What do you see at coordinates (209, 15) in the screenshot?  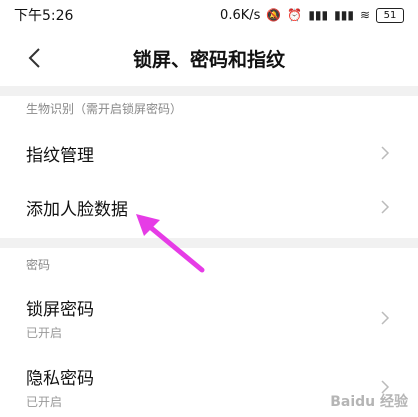 I see `status-bar: 下午5:26 0.6K/s 🔕 ⏰ ▮▮▮ ▮▮▮ ≋ 51` at bounding box center [209, 15].